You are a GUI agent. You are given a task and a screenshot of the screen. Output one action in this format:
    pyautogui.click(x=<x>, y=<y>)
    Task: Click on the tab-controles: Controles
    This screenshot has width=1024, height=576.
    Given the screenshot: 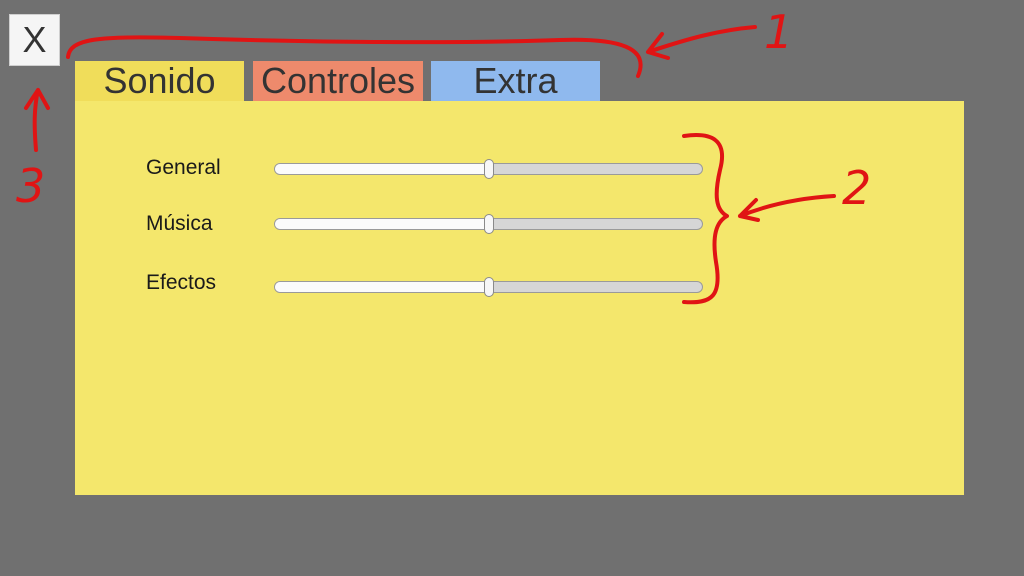 What is the action you would take?
    pyautogui.click(x=338, y=80)
    